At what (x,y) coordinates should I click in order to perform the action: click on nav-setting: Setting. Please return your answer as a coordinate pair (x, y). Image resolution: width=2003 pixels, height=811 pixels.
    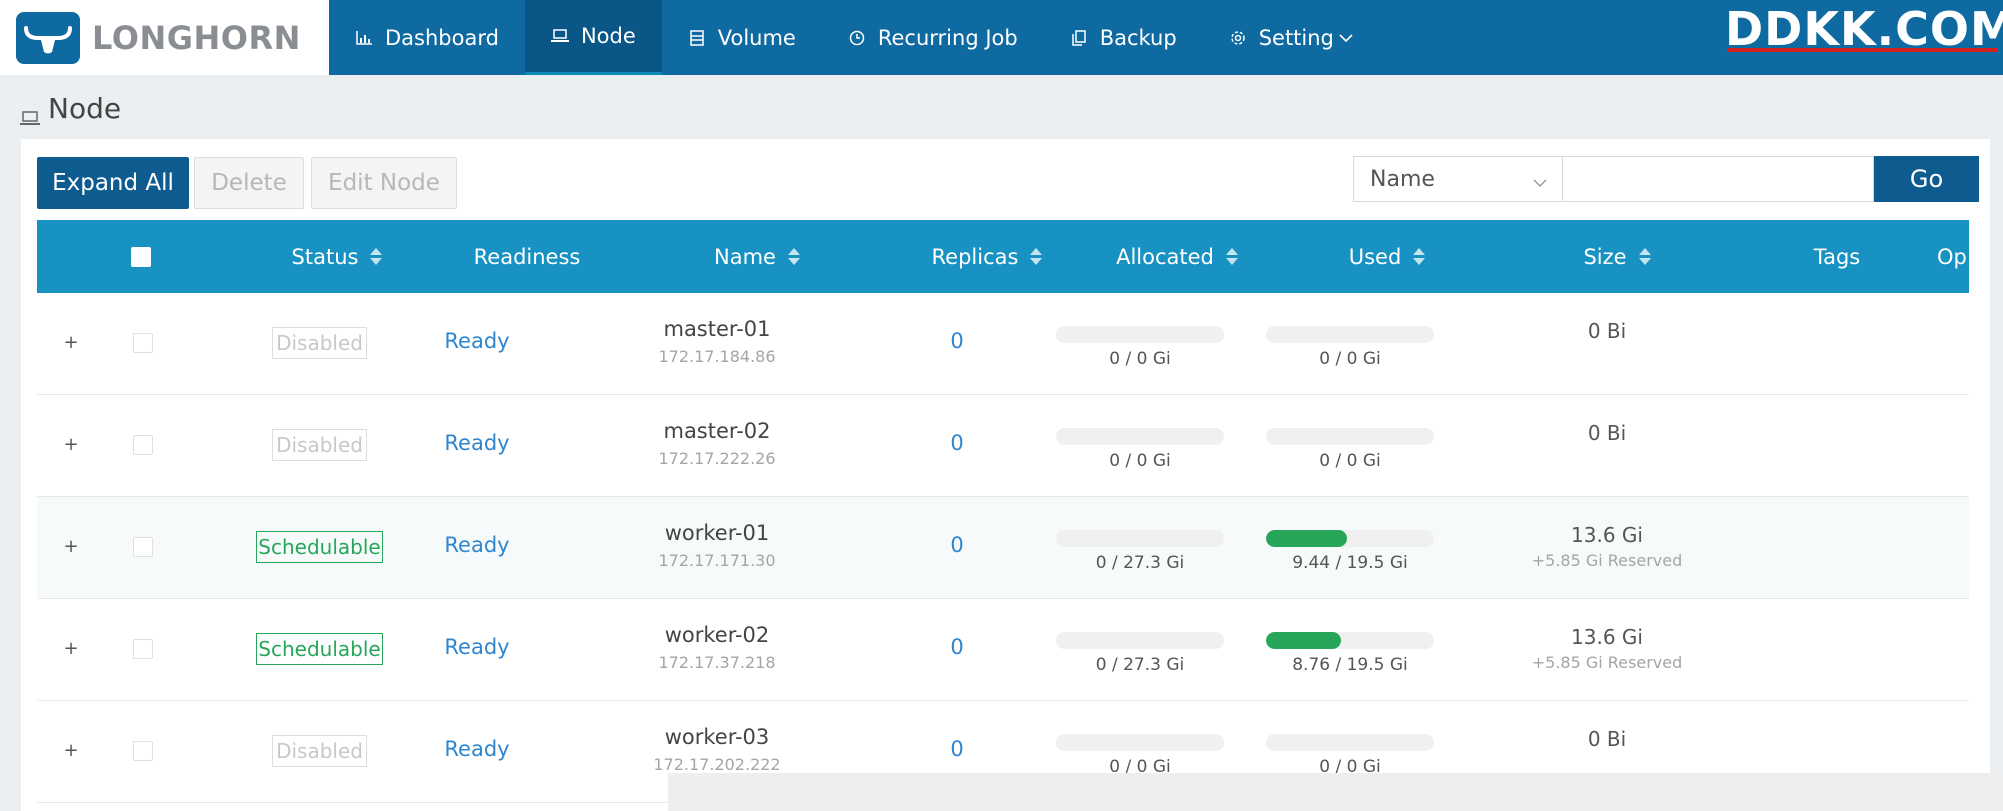
    Looking at the image, I should click on (1291, 37).